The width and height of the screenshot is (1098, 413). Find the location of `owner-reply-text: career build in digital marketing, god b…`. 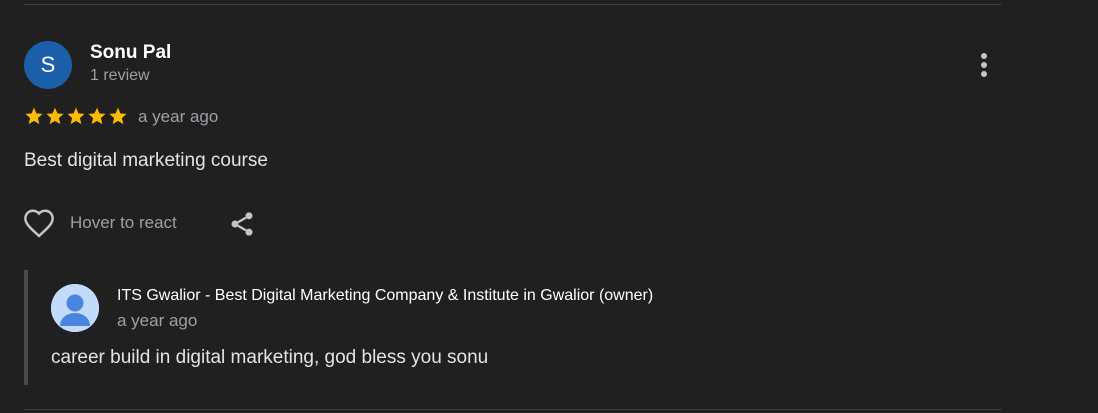

owner-reply-text: career build in digital marketing, god b… is located at coordinates (270, 357).